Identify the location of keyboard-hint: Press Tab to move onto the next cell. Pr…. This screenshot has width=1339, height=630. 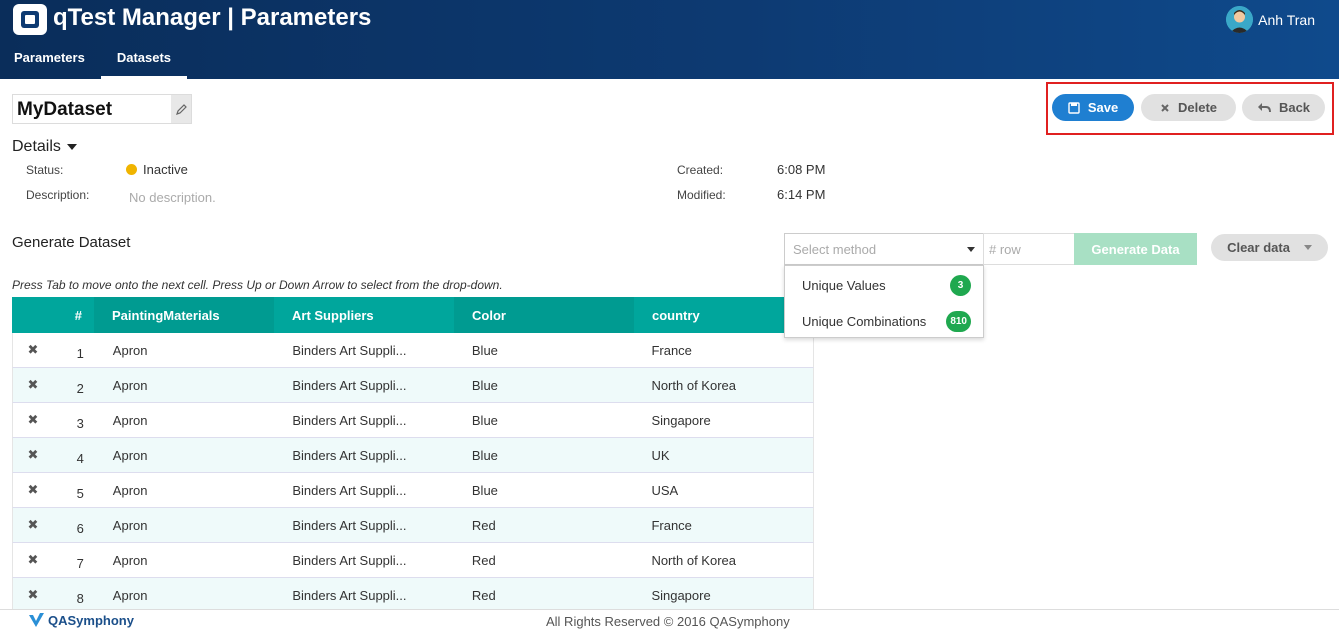
(257, 285).